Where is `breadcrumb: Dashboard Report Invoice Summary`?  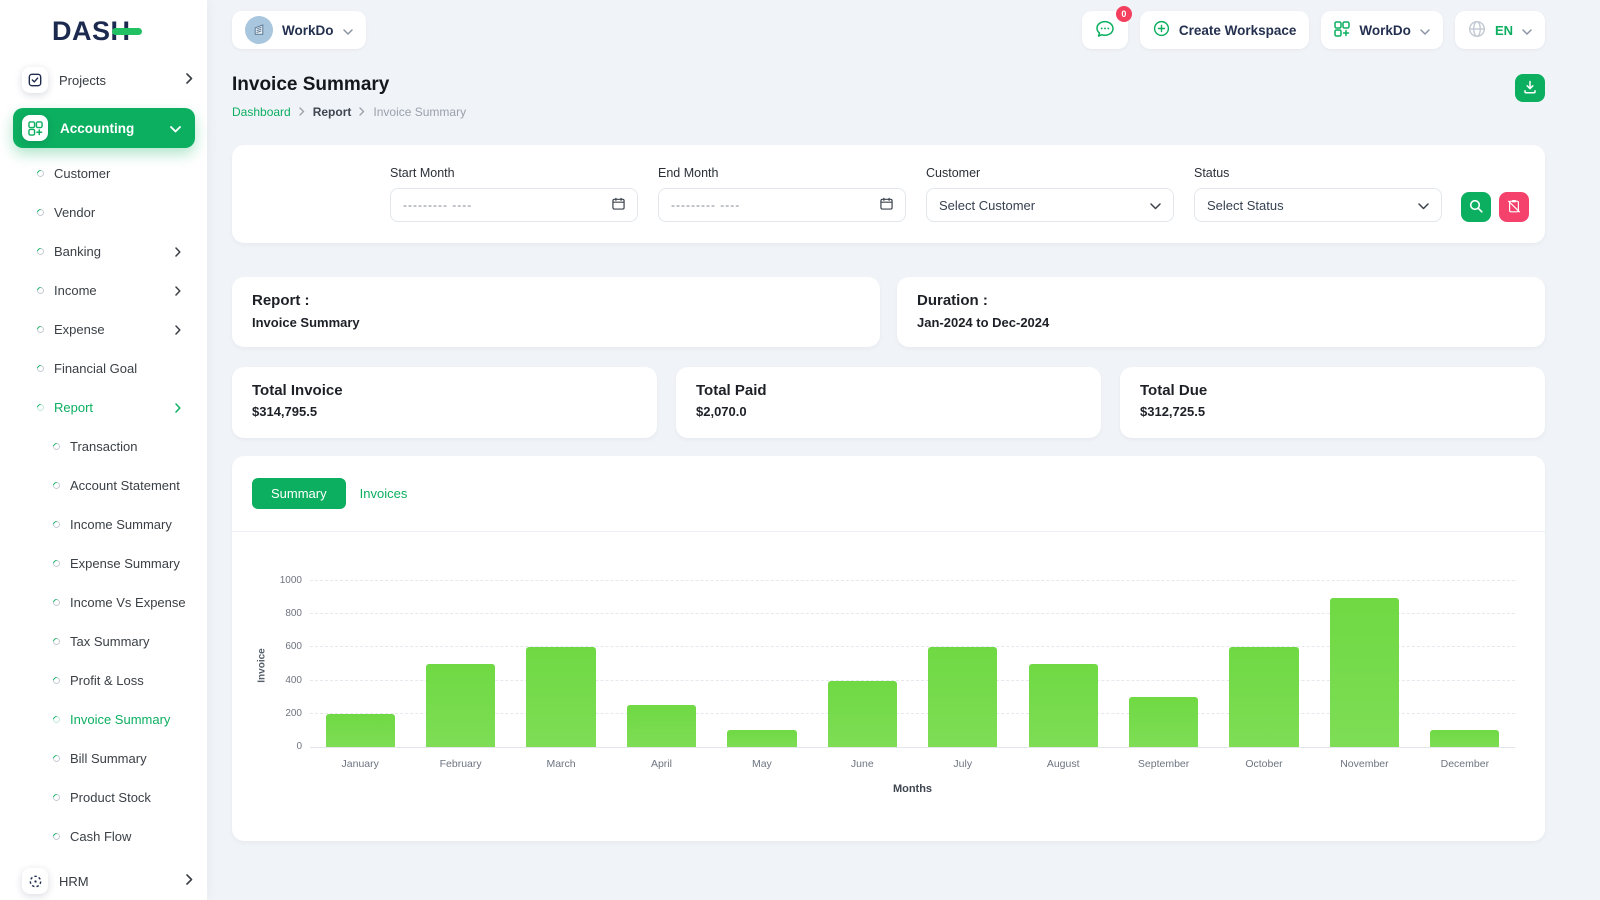 breadcrumb: Dashboard Report Invoice Summary is located at coordinates (349, 112).